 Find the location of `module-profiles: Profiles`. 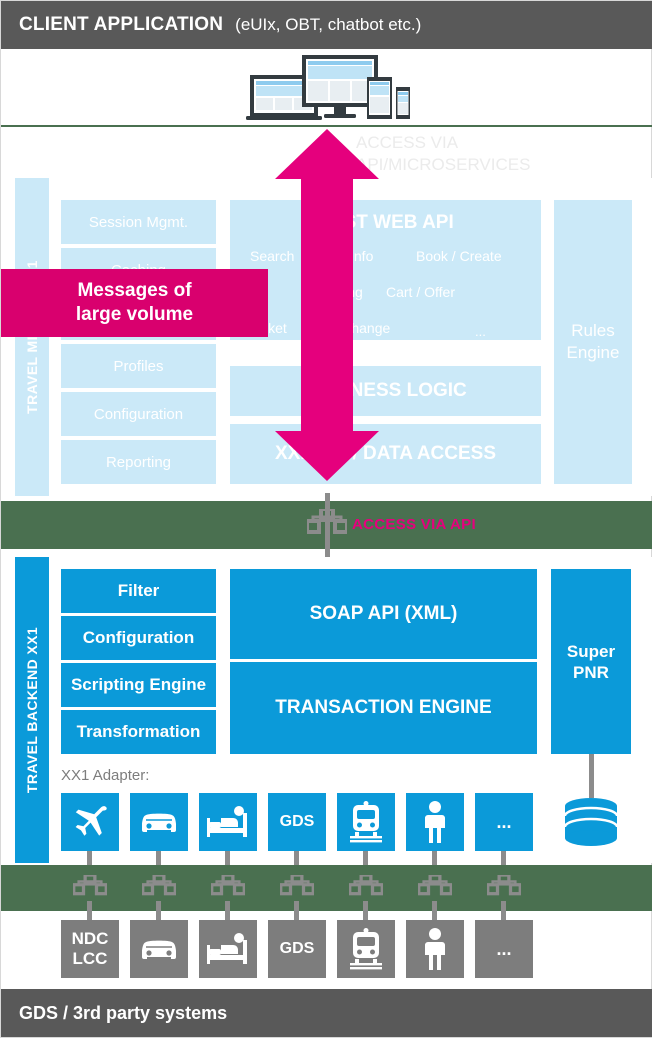

module-profiles: Profiles is located at coordinates (138, 366).